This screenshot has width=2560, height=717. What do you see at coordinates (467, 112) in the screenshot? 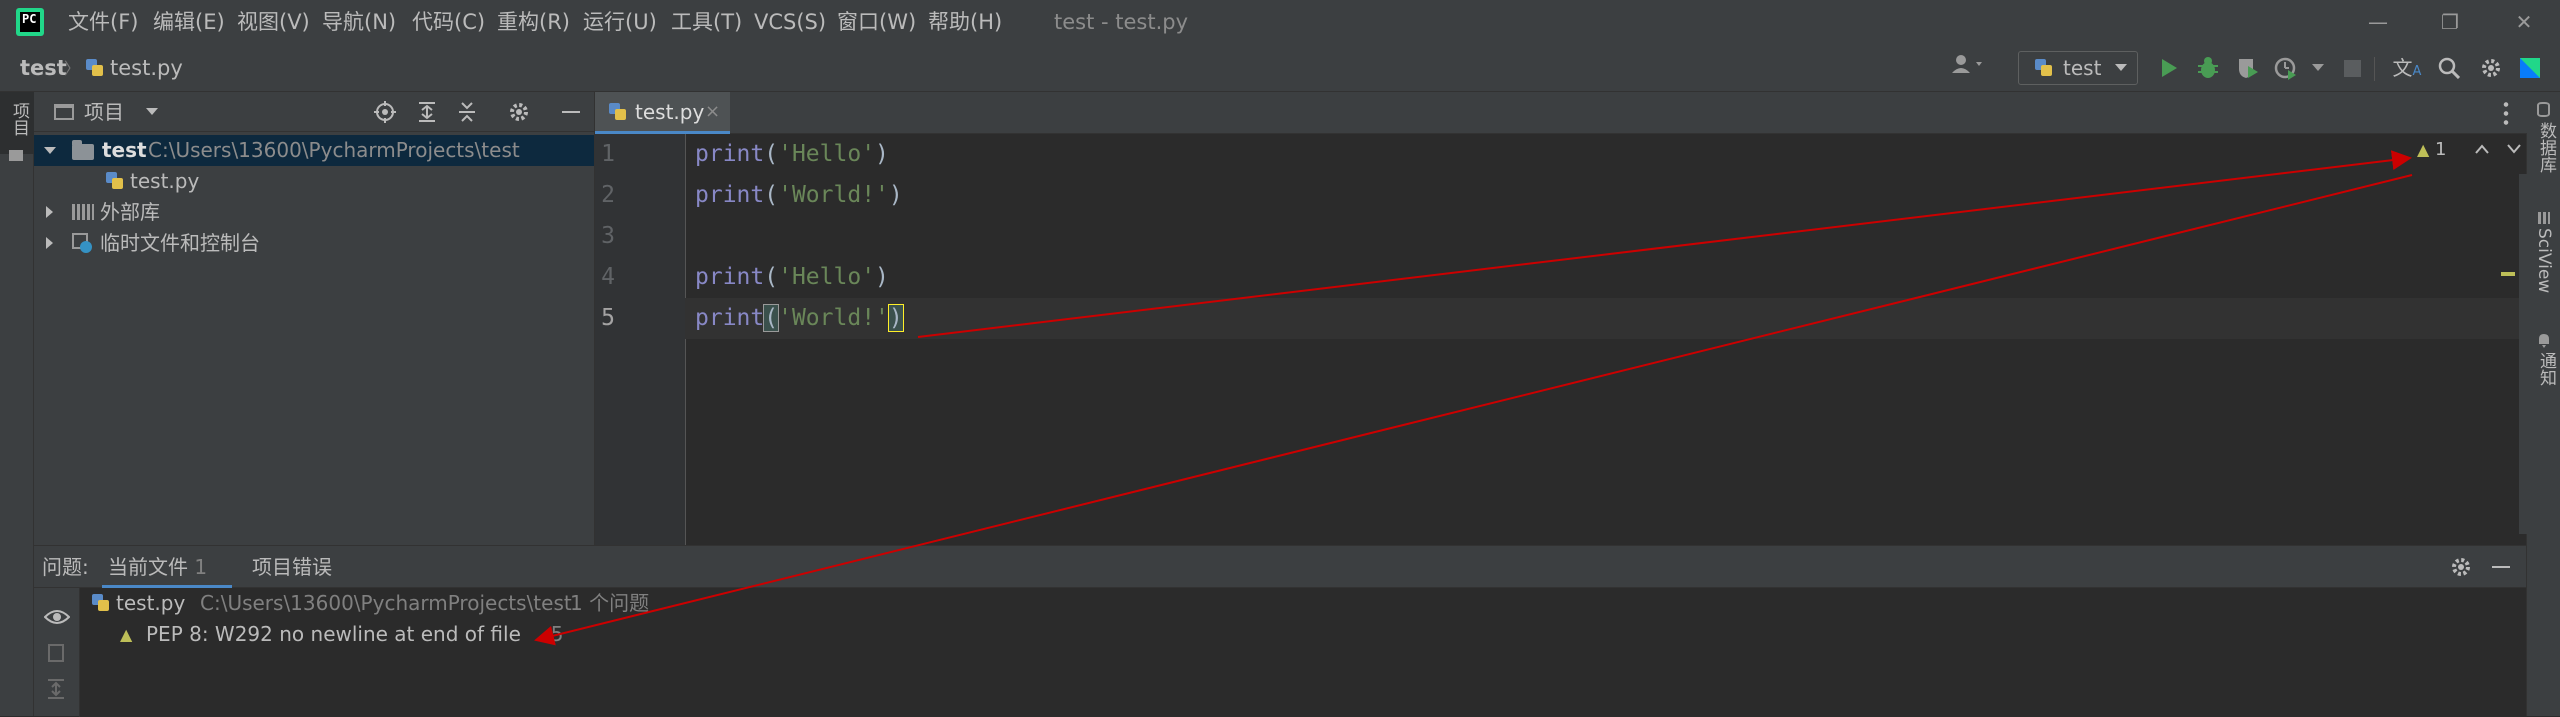
I see `collapse-all-icon` at bounding box center [467, 112].